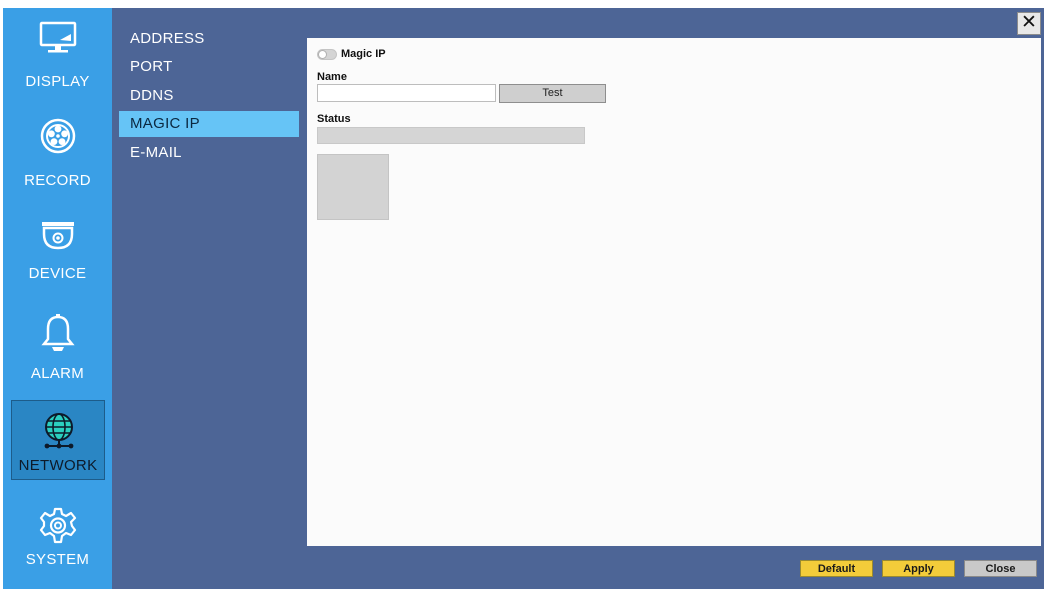 Image resolution: width=1044 pixels, height=589 pixels. What do you see at coordinates (332, 77) in the screenshot?
I see `name-label: Name` at bounding box center [332, 77].